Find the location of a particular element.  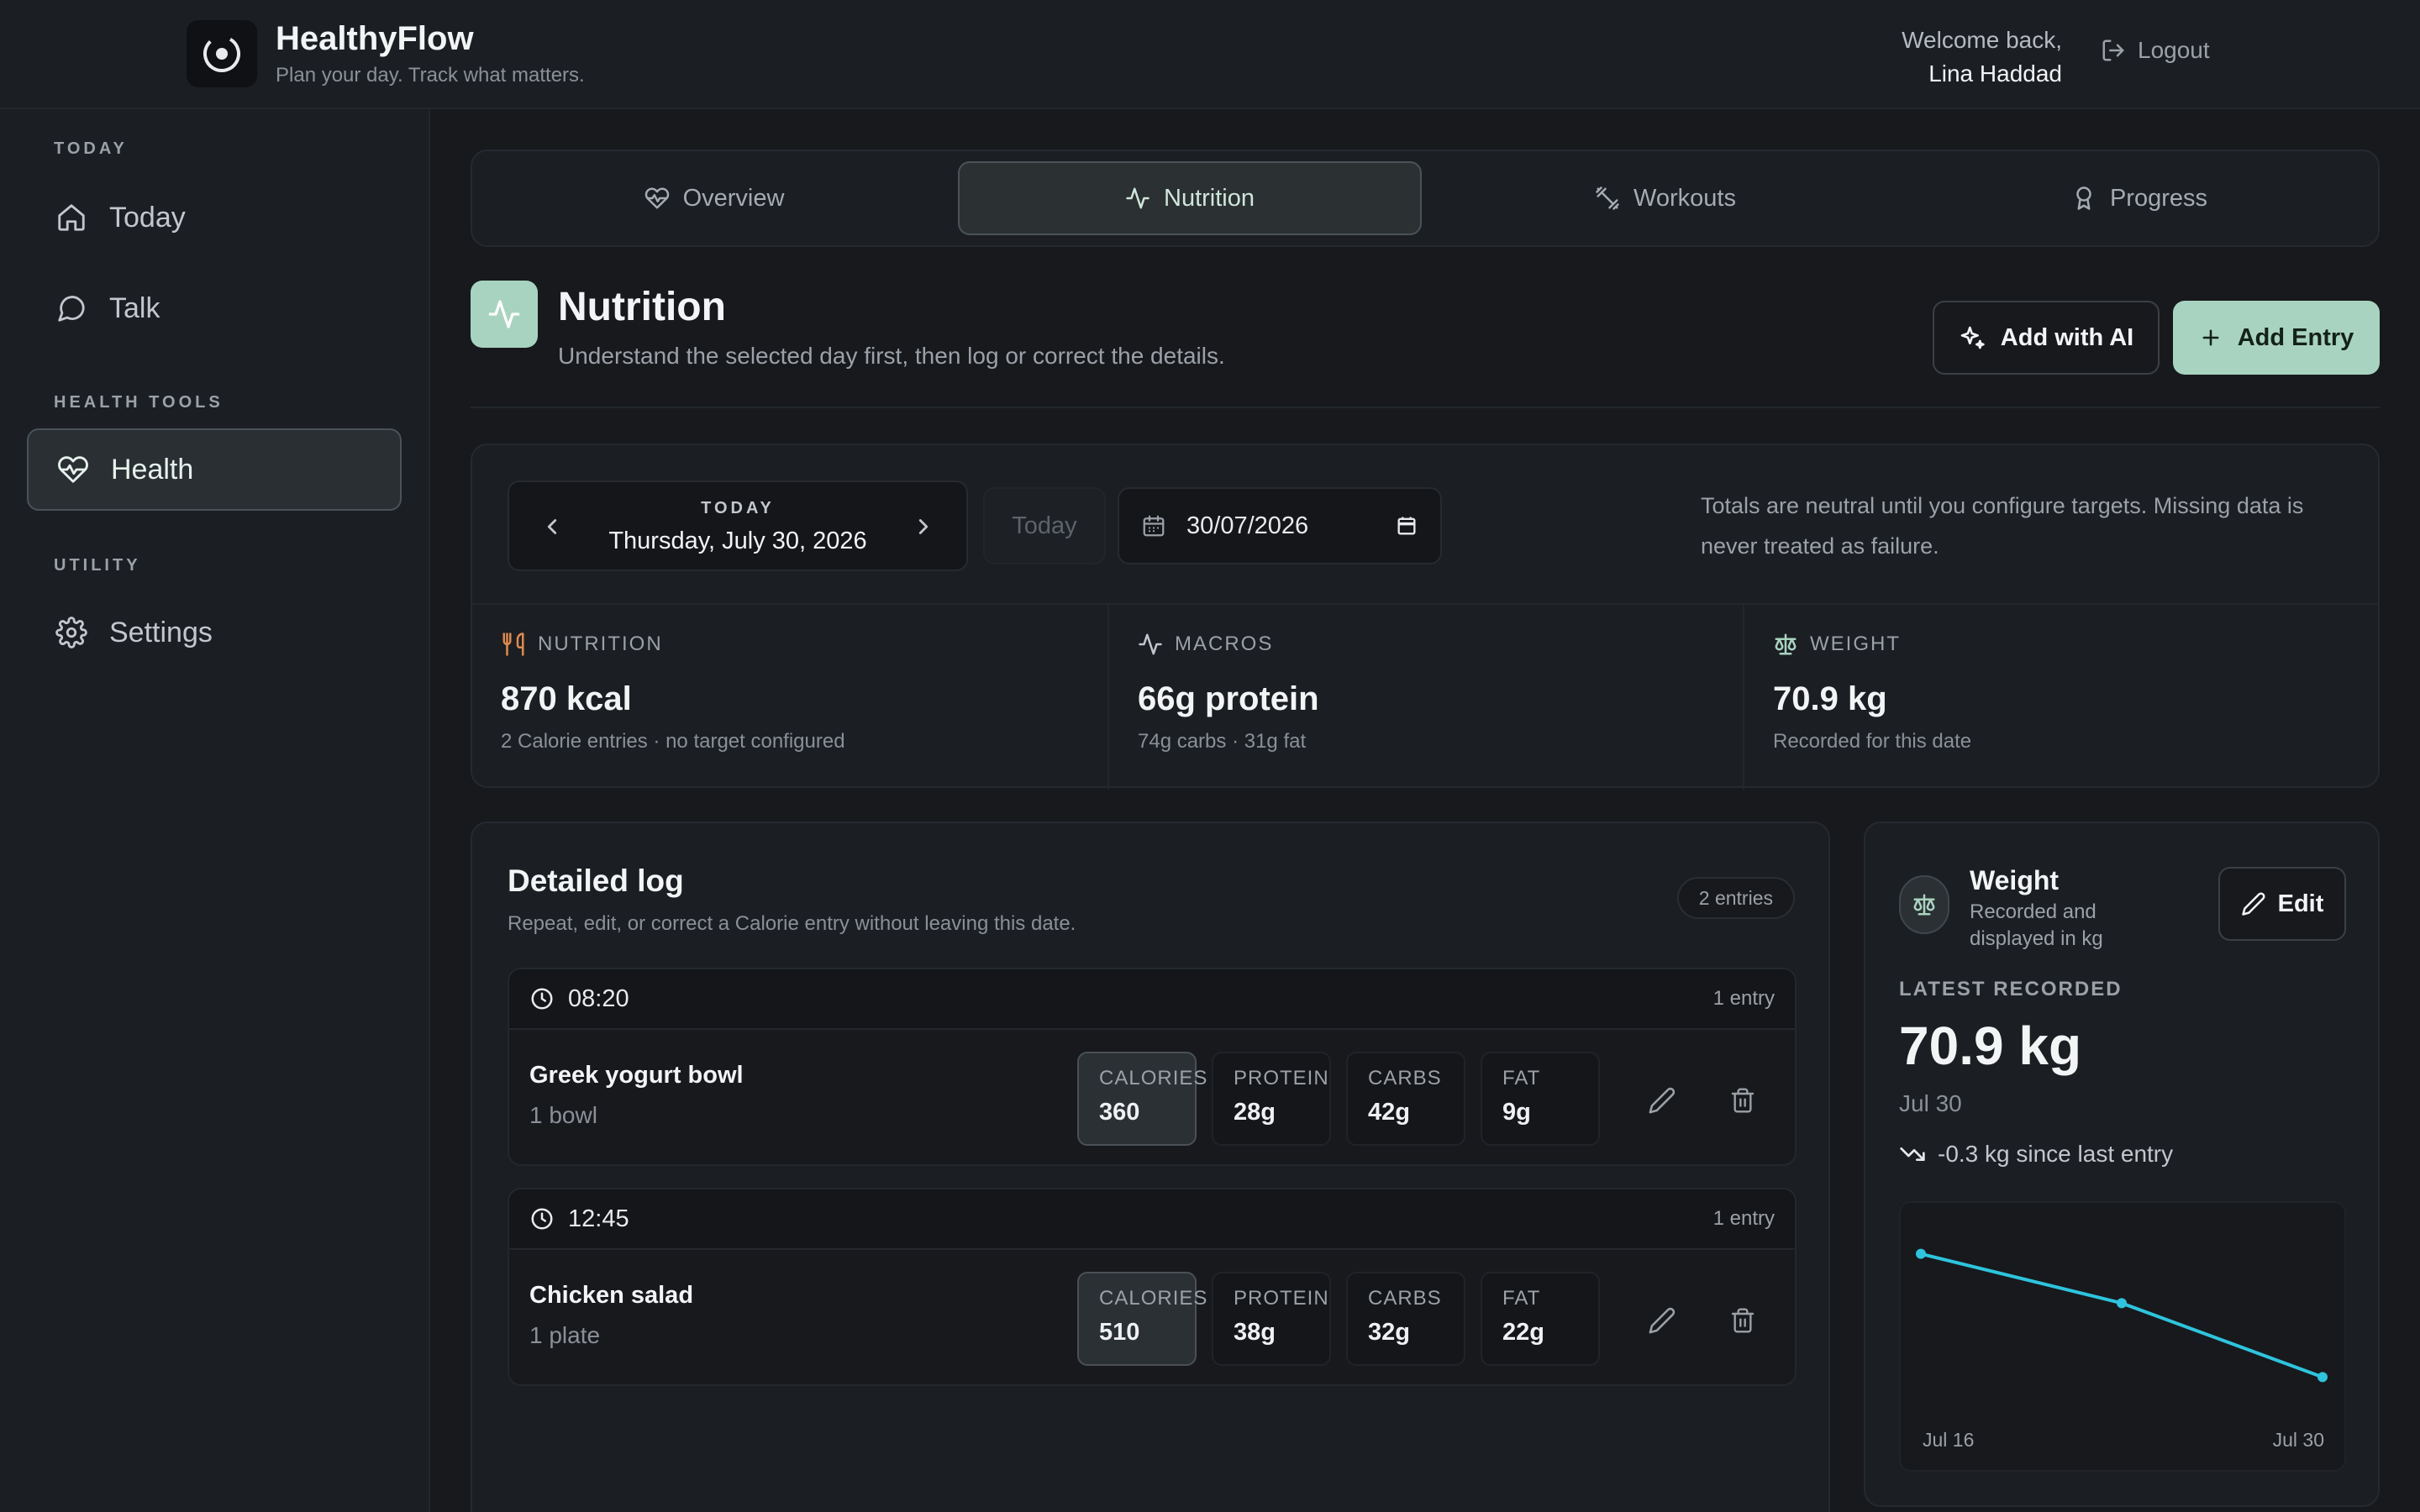

add-entry-label: Add Entry is located at coordinates (2295, 337).